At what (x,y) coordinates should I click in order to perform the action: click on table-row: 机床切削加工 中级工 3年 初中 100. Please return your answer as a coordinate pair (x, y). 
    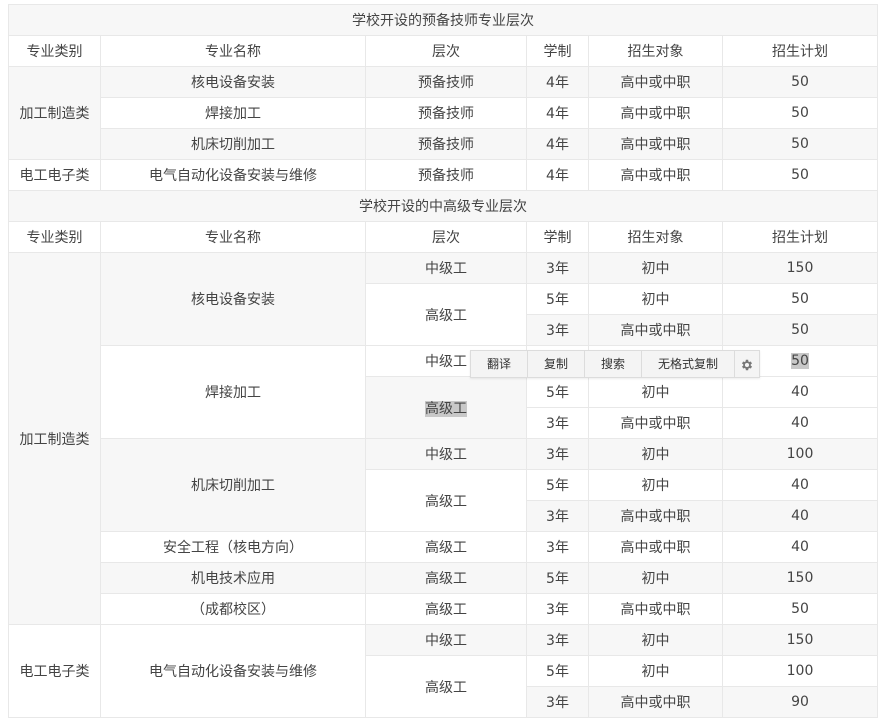
    Looking at the image, I should click on (443, 485).